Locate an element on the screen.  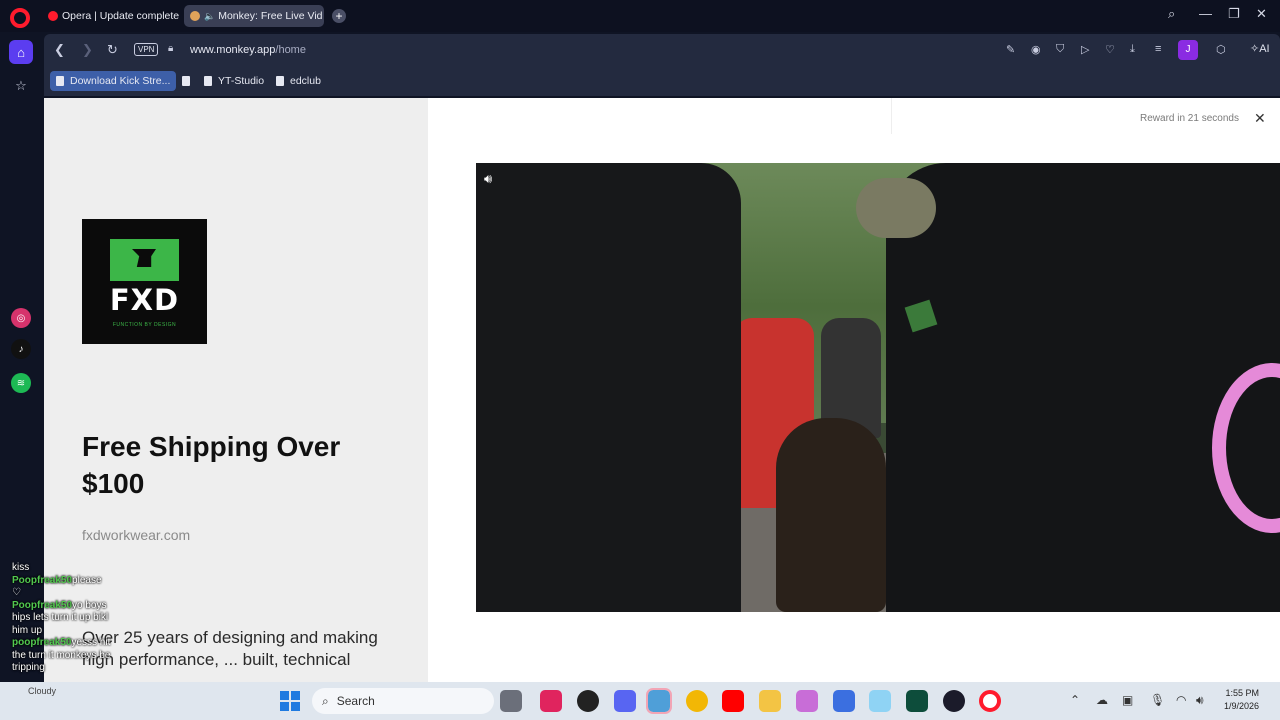
network-app-icon is located at coordinates (880, 701).